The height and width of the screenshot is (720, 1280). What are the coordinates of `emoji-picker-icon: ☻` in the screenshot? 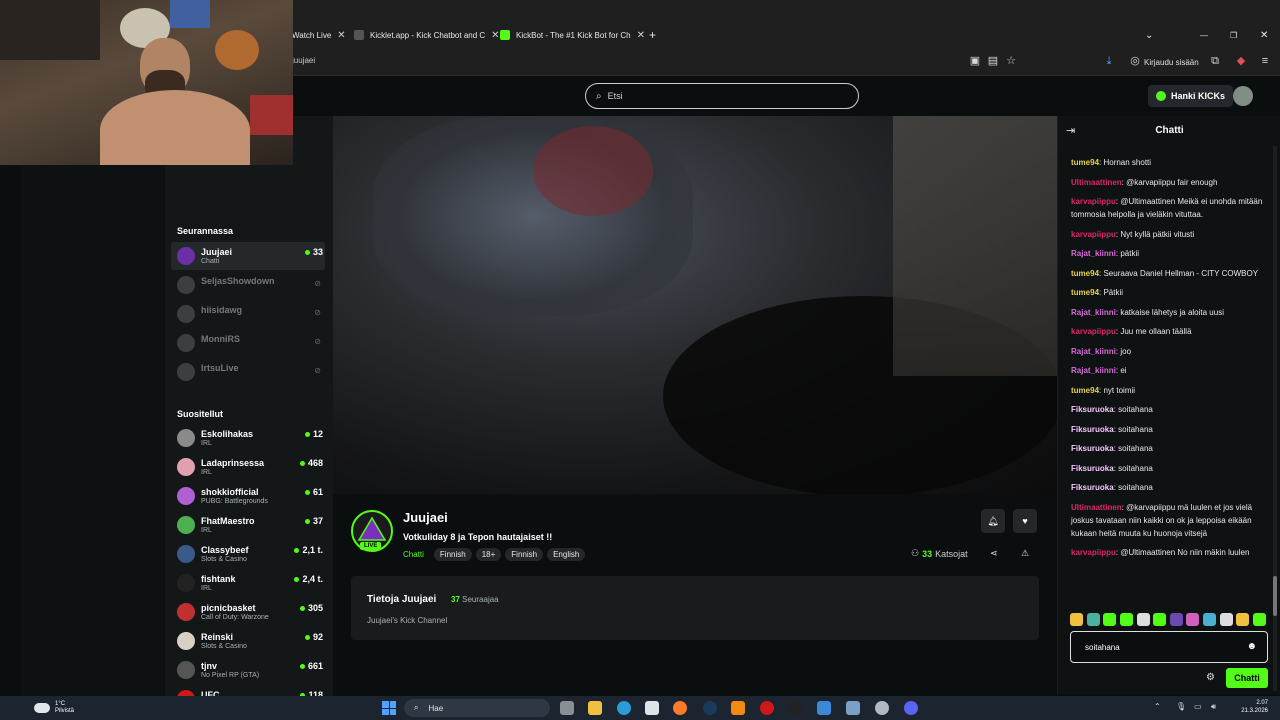 It's located at (1251, 646).